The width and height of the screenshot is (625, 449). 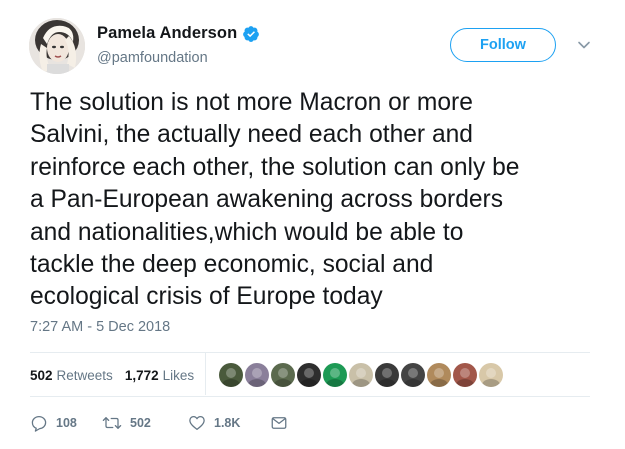 I want to click on like-button: 1.8K, so click(x=229, y=423).